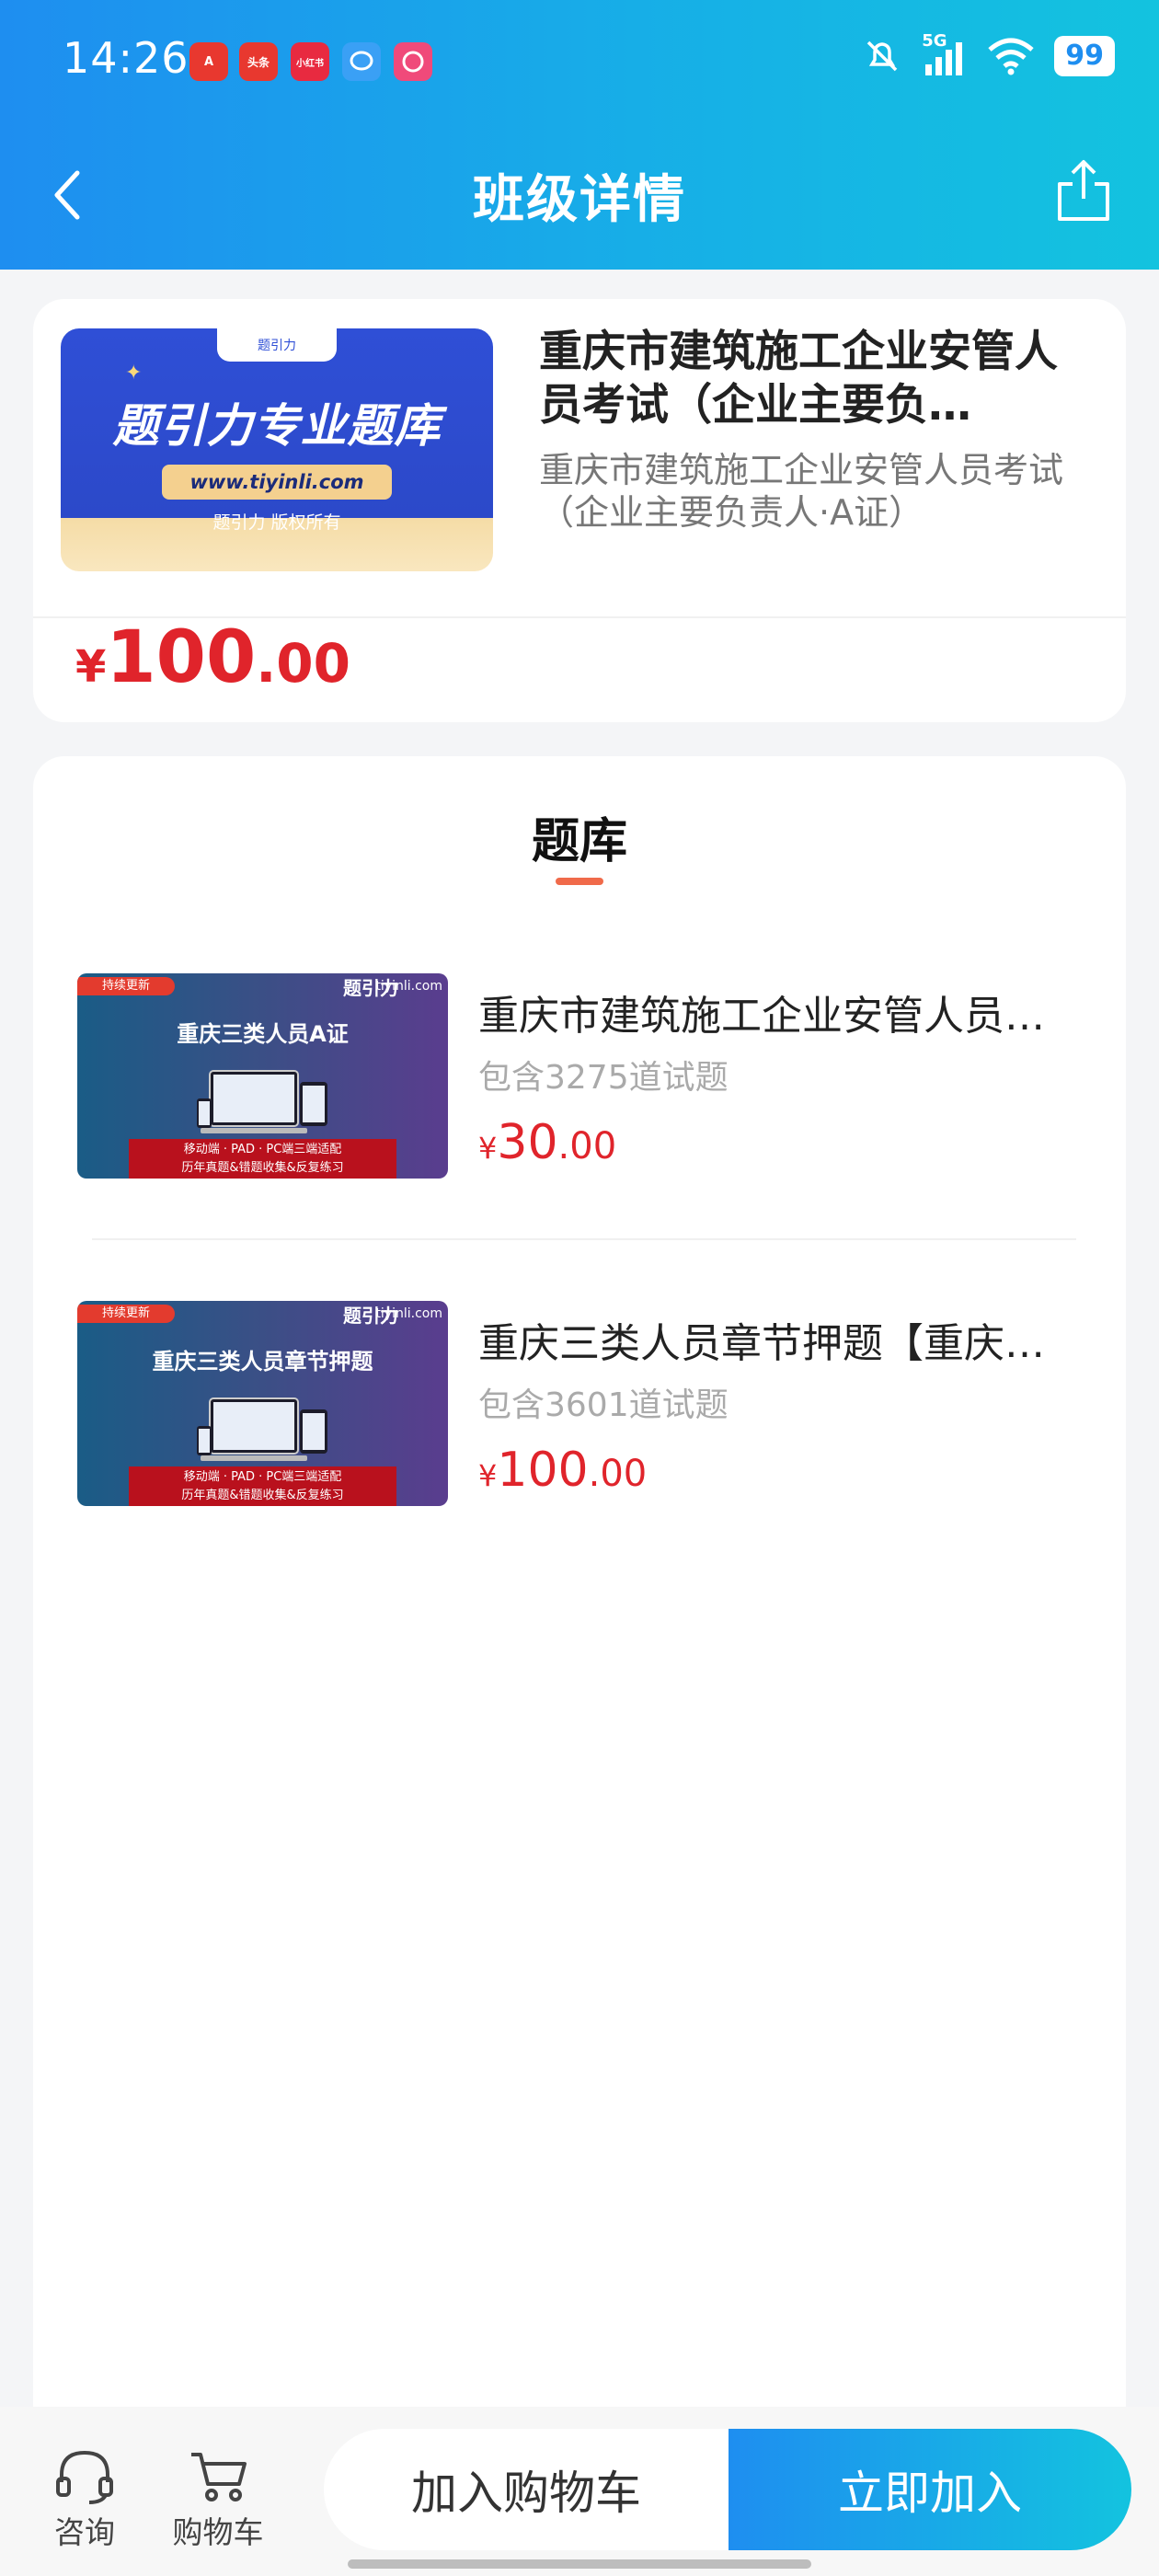 The width and height of the screenshot is (1159, 2576). I want to click on item-price: ¥30.00, so click(547, 1142).